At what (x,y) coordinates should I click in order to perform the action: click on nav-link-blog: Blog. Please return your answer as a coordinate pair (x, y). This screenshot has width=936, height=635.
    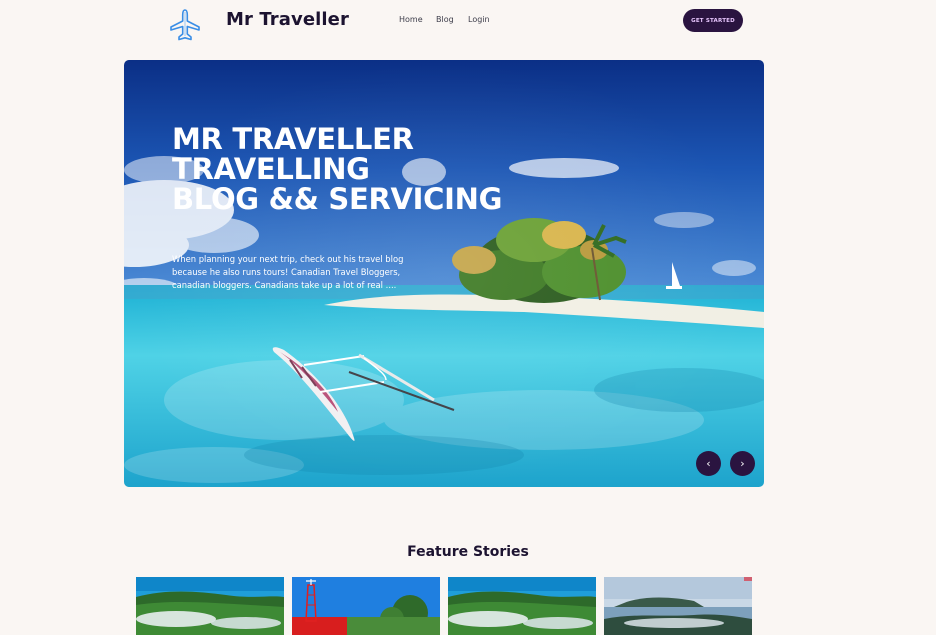
    Looking at the image, I should click on (445, 19).